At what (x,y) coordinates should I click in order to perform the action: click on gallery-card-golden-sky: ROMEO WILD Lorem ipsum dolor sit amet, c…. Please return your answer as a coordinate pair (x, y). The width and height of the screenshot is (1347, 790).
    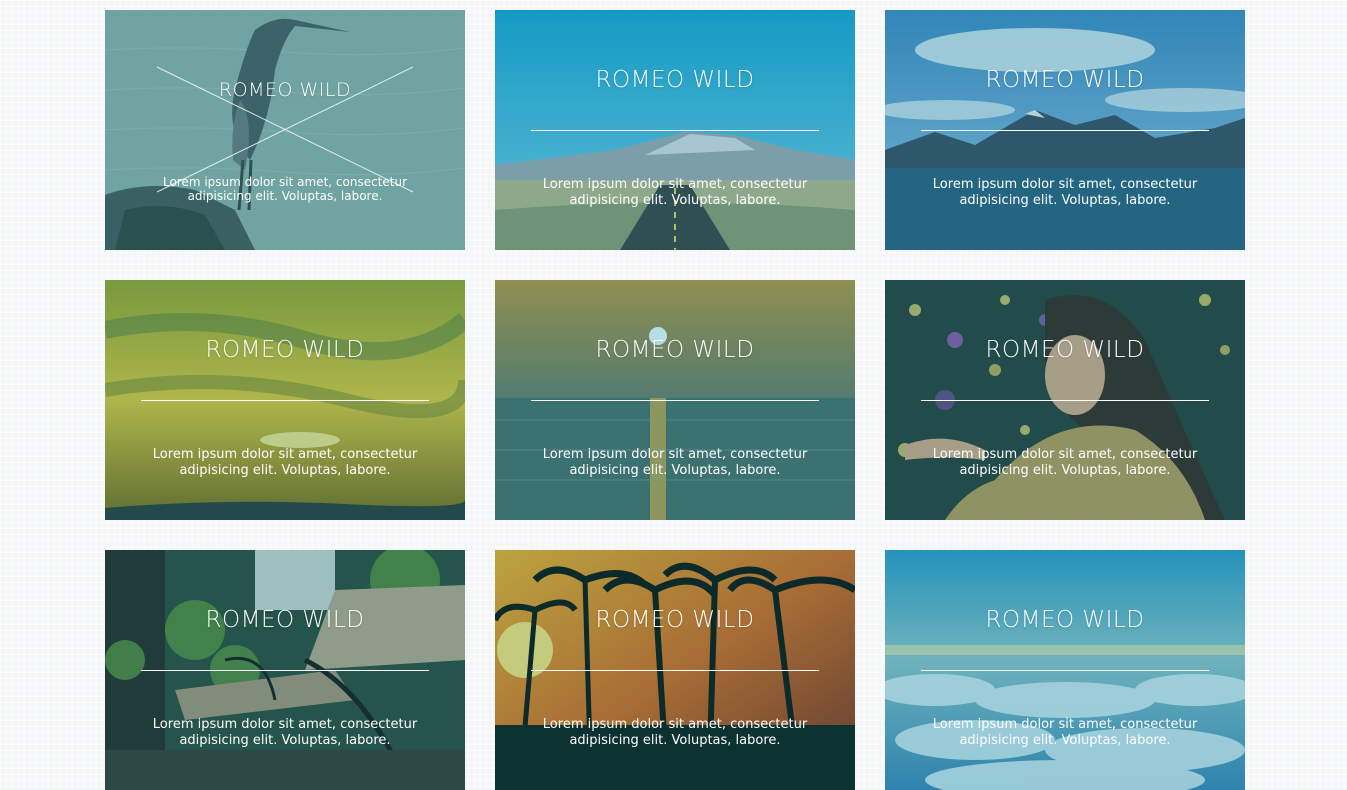
    Looking at the image, I should click on (285, 400).